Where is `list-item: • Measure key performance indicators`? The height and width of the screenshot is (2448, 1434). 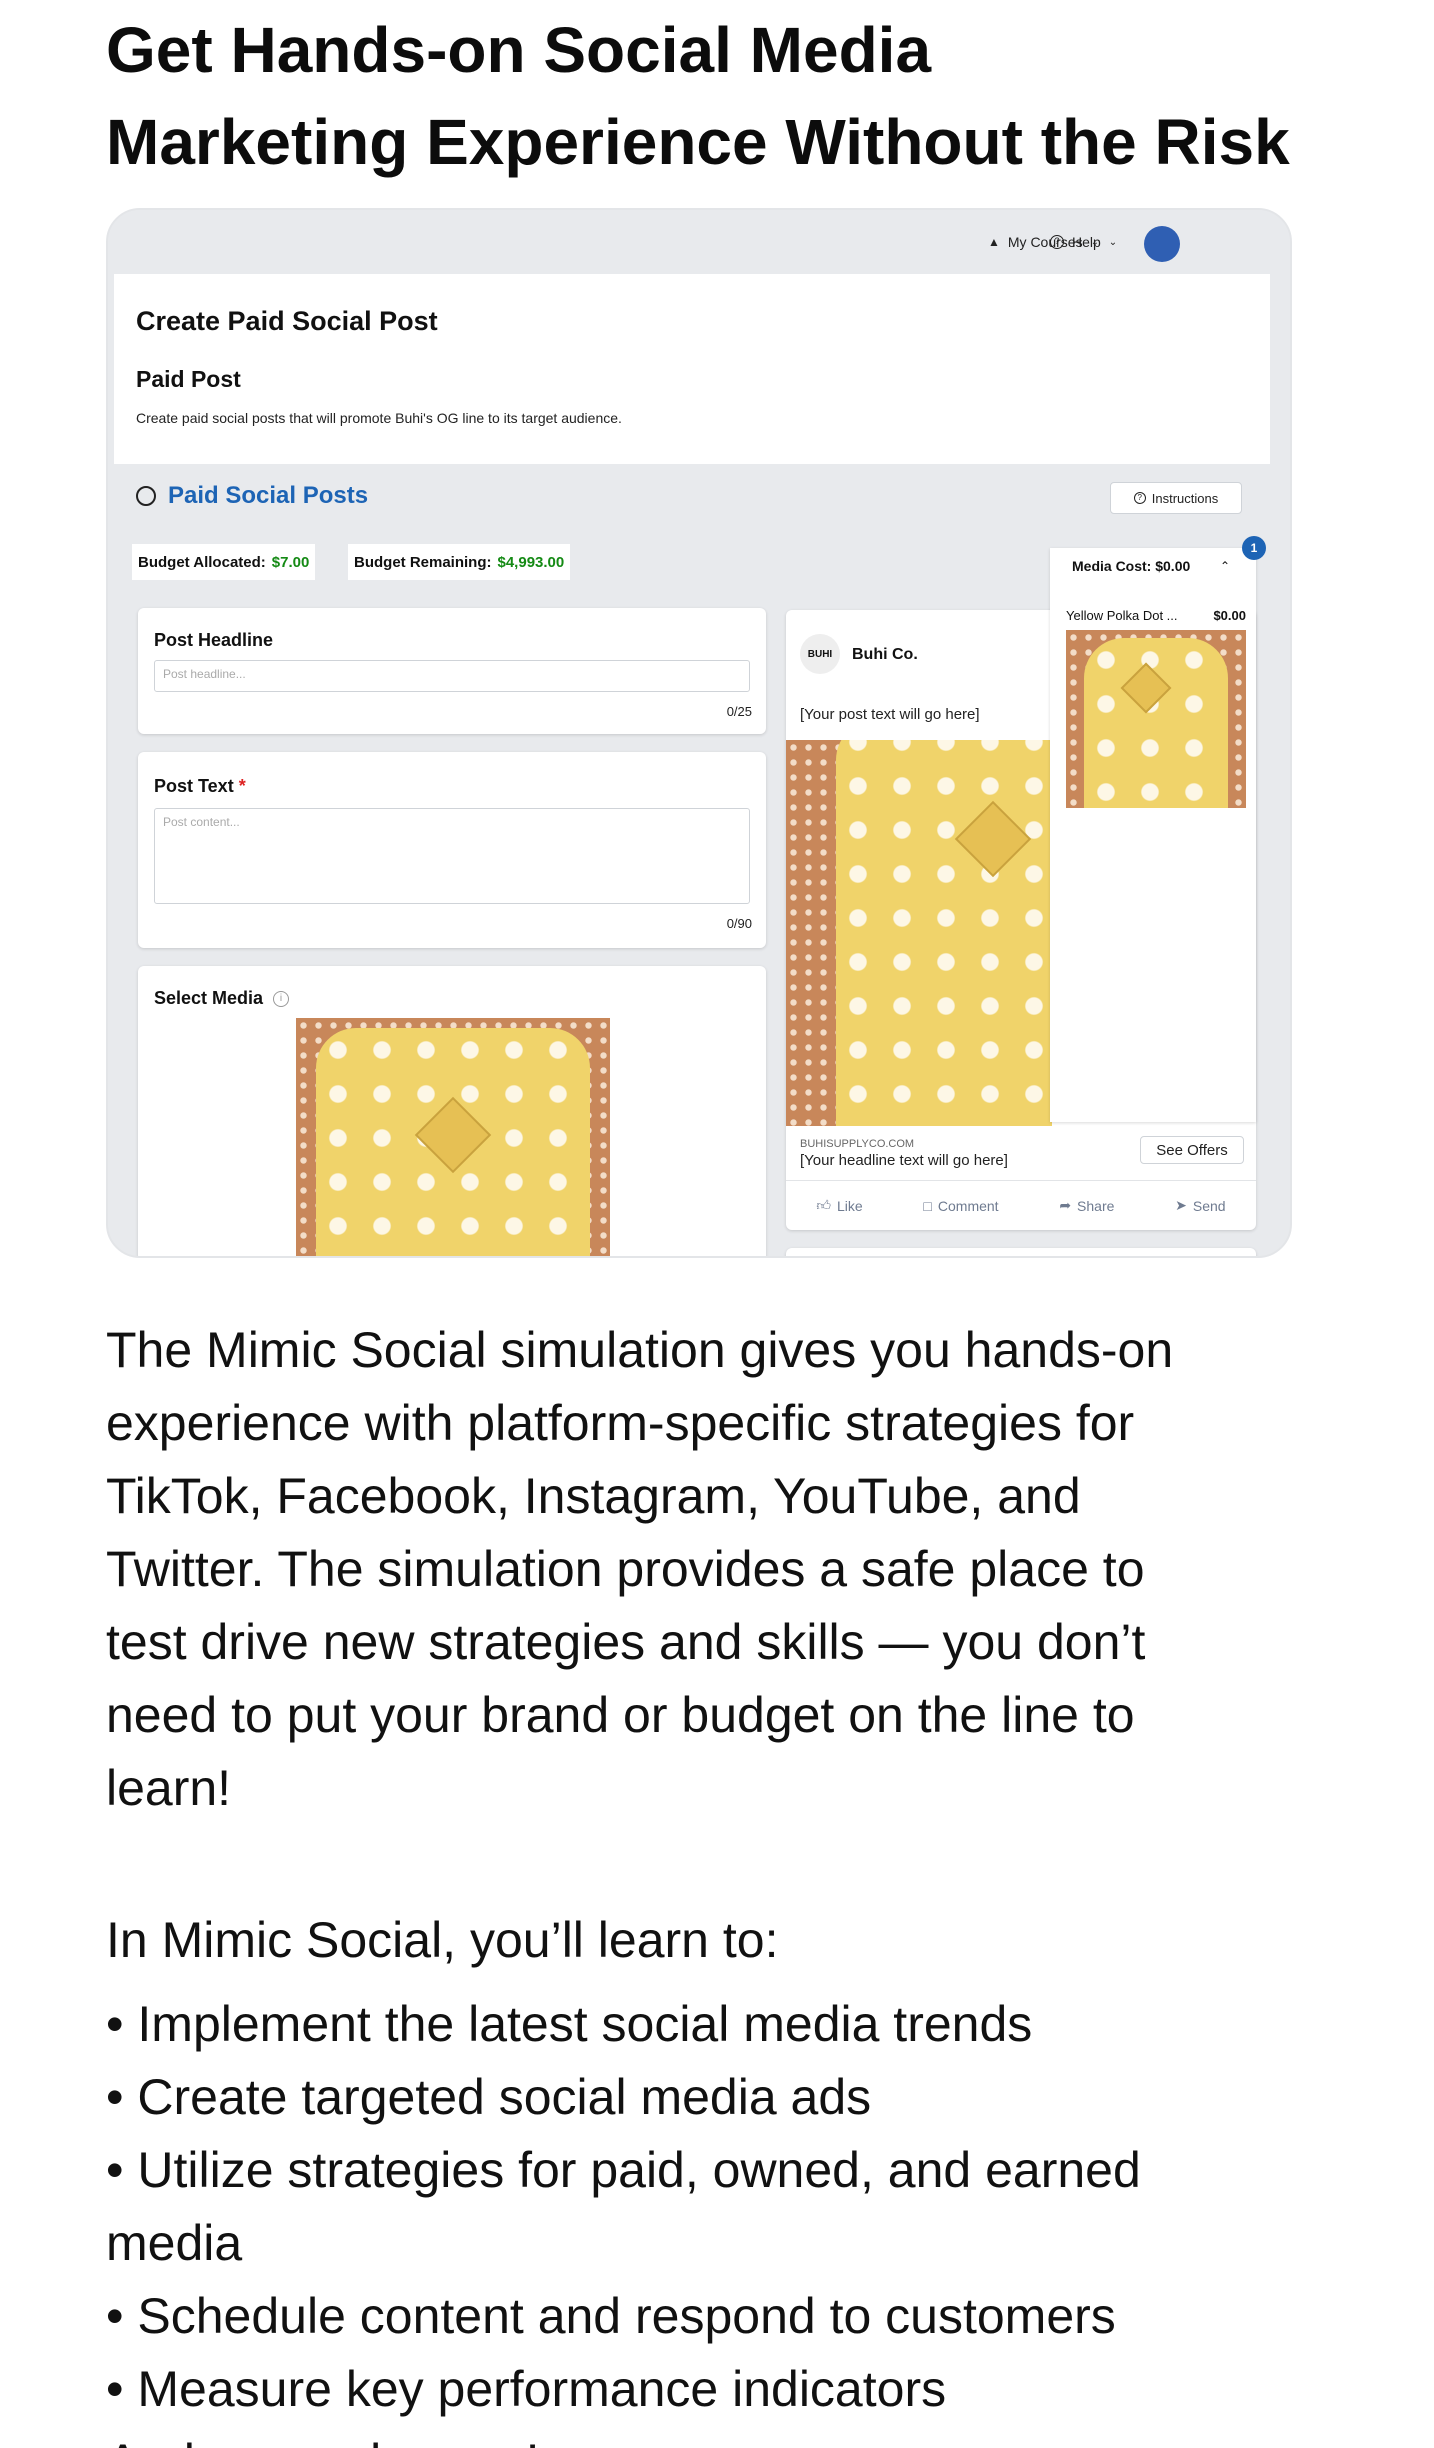
list-item: • Measure key performance indicators is located at coordinates (526, 2389).